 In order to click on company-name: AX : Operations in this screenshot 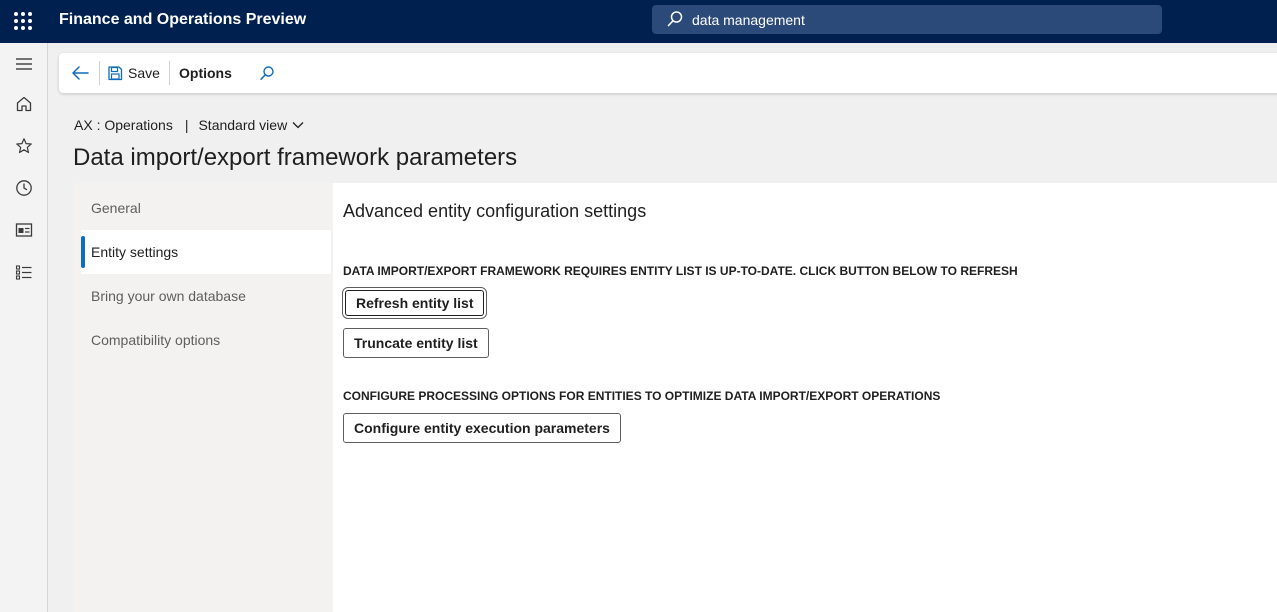, I will do `click(123, 125)`.